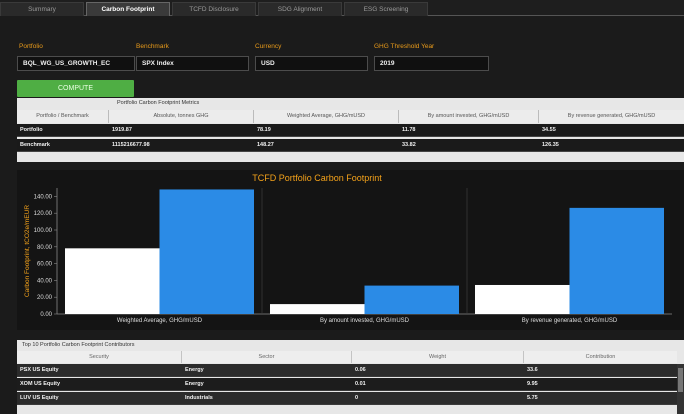  What do you see at coordinates (35, 145) in the screenshot?
I see `metrics-cell: Benchmark` at bounding box center [35, 145].